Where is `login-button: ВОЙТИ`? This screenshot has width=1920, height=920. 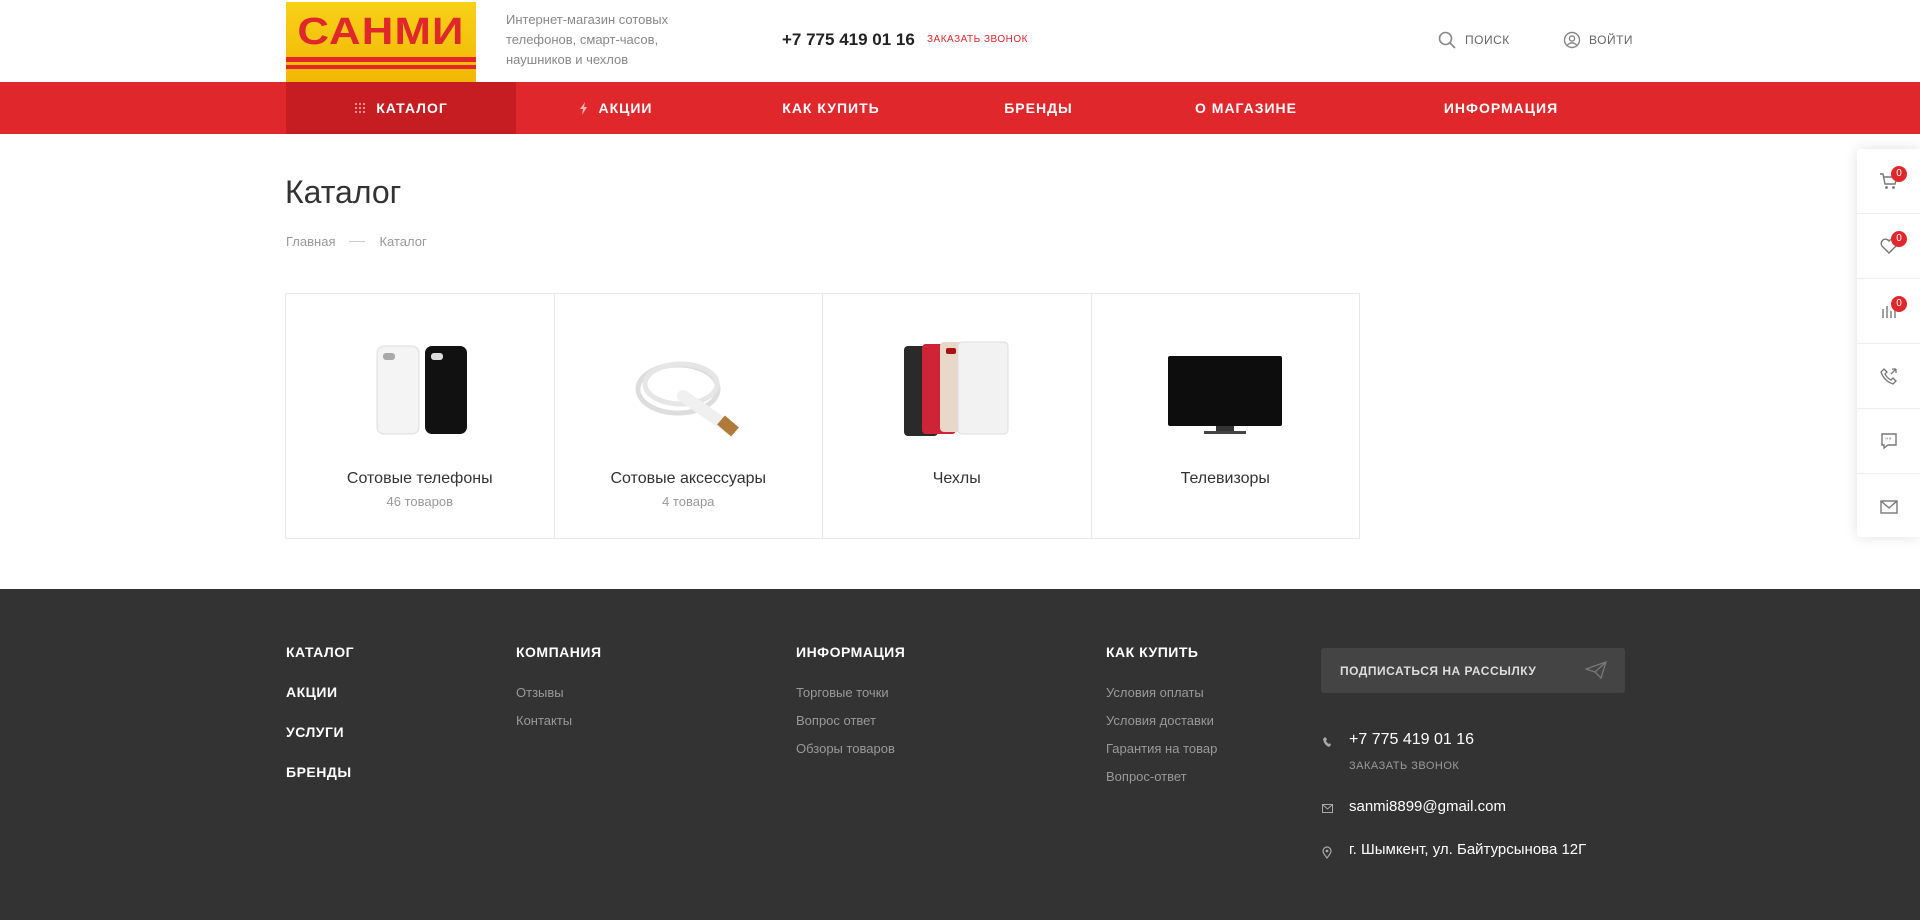 login-button: ВОЙТИ is located at coordinates (1598, 40).